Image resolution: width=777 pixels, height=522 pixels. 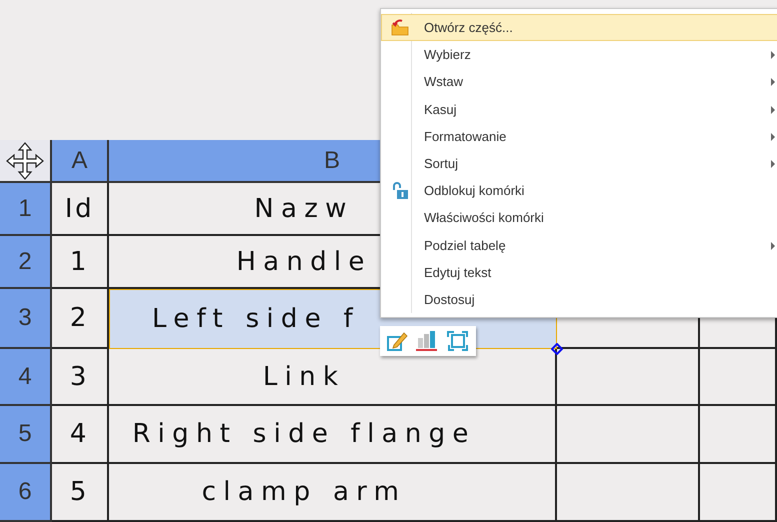 What do you see at coordinates (397, 341) in the screenshot?
I see `edit-icon` at bounding box center [397, 341].